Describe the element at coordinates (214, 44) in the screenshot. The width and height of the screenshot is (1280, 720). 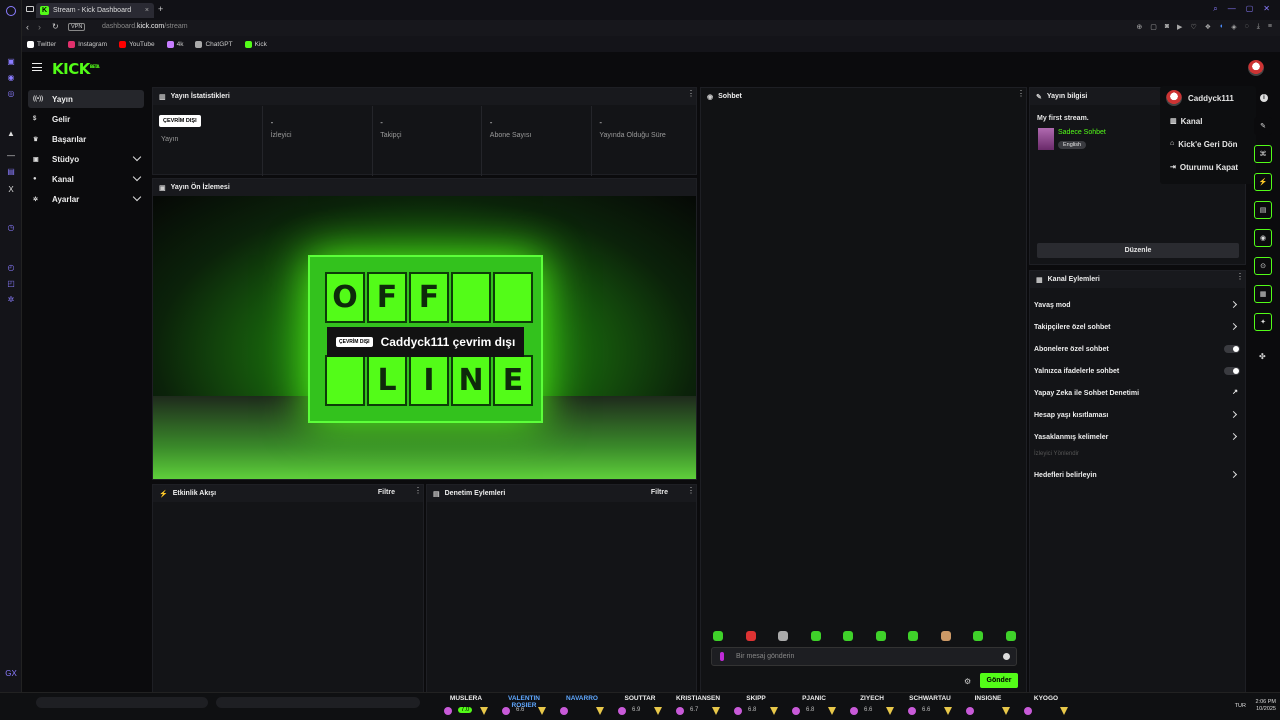
I see `bookmark-chatgpt: ChatGPT` at that location.